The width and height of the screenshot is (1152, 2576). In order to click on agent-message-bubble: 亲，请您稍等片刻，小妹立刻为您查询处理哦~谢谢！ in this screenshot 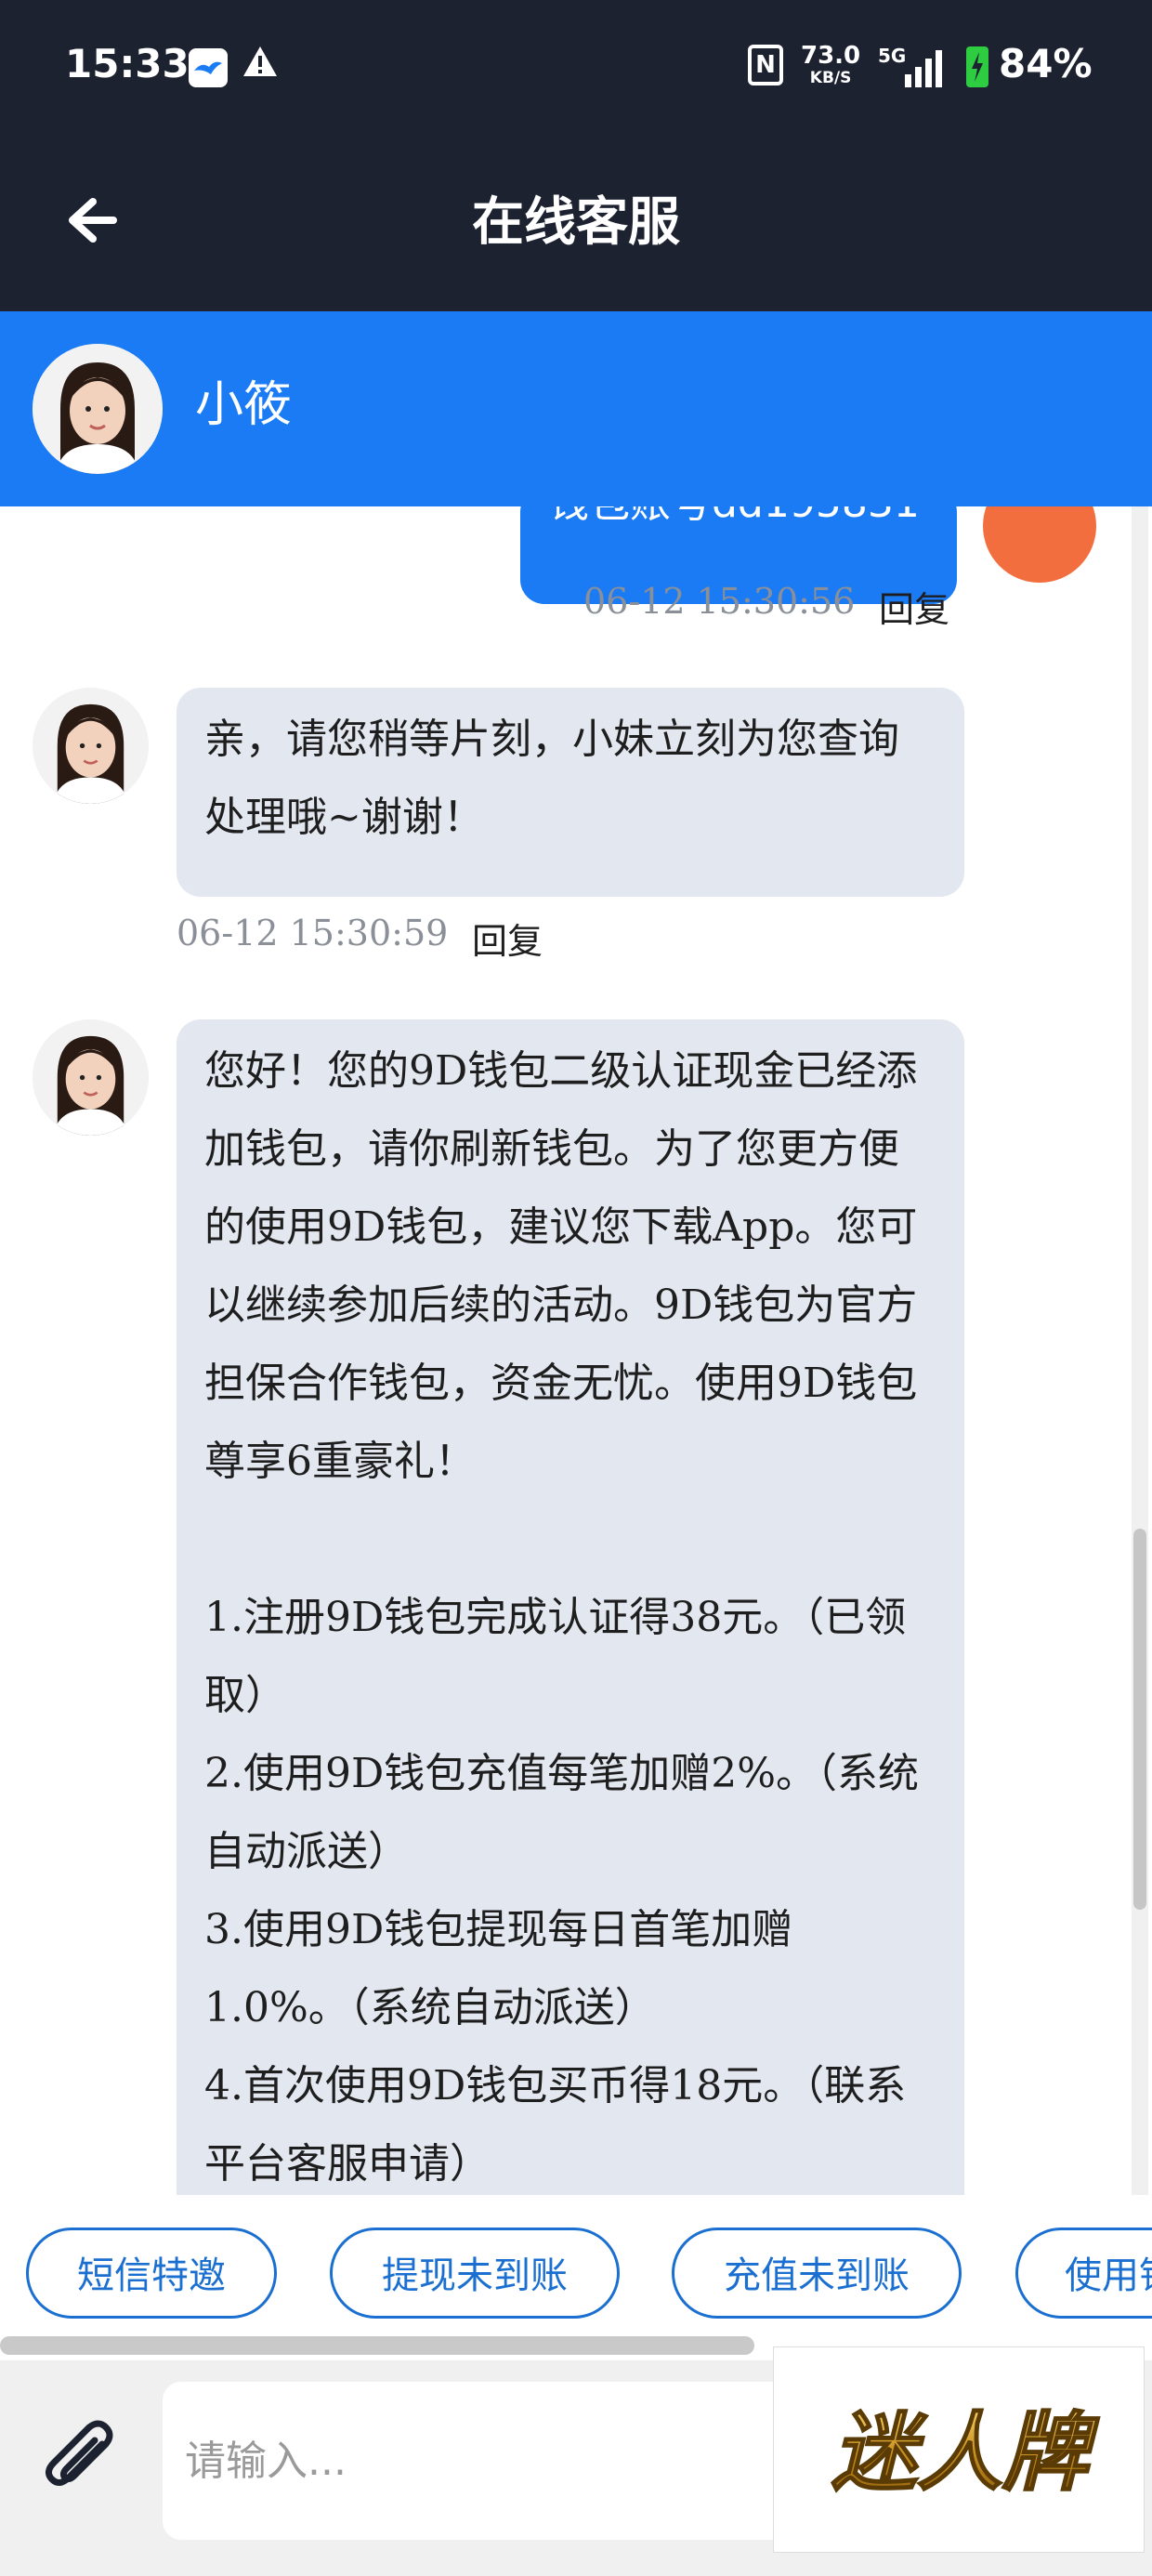, I will do `click(570, 792)`.